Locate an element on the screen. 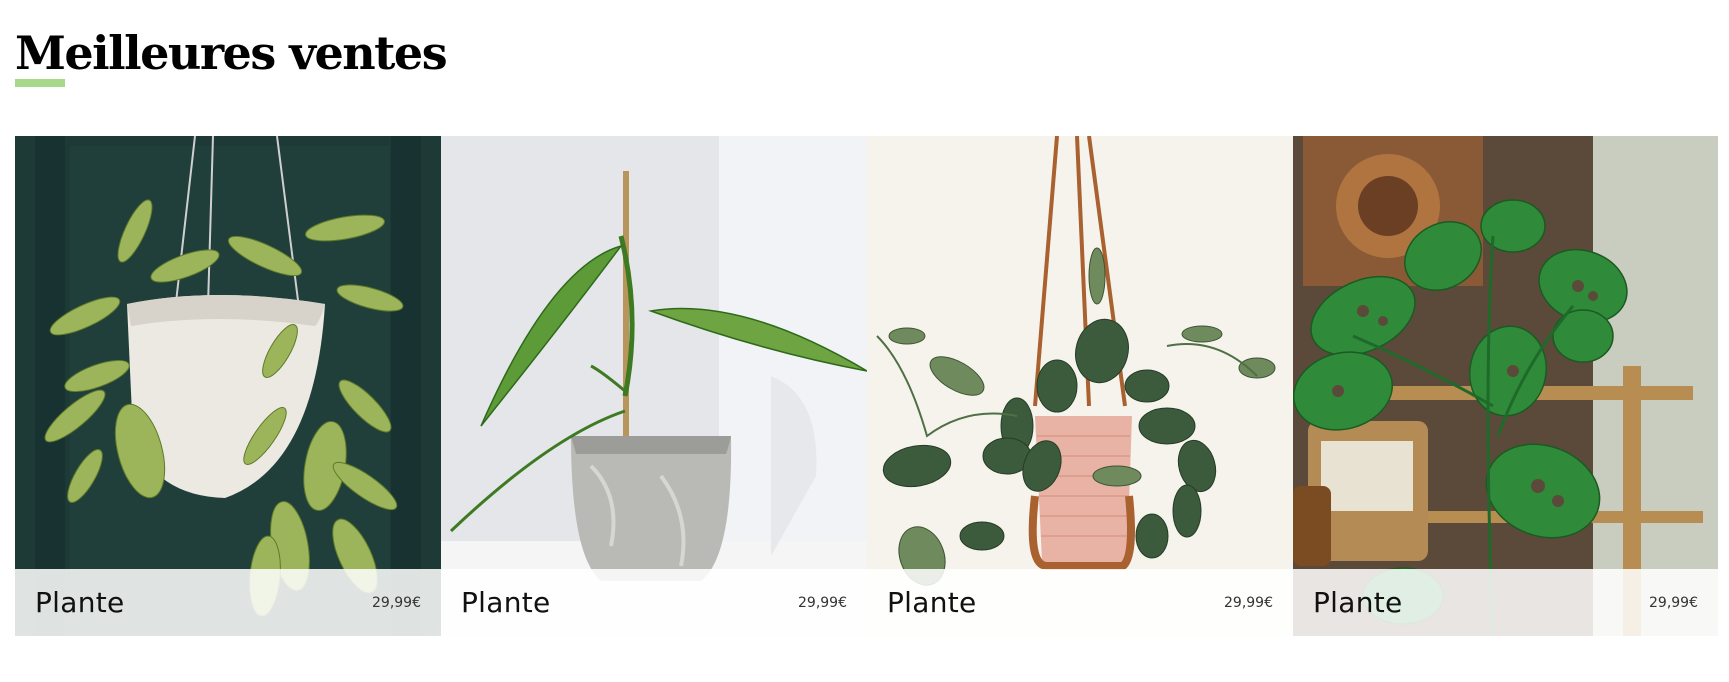  title-underline is located at coordinates (40, 83).